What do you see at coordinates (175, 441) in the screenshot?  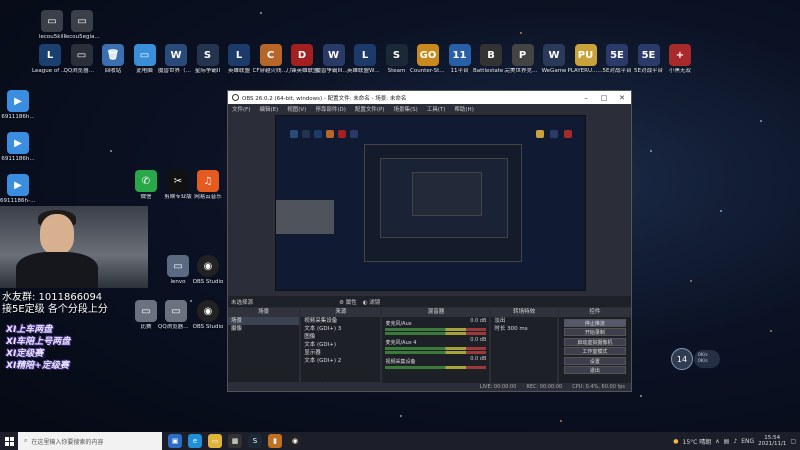 I see `task-view-icon: ▣` at bounding box center [175, 441].